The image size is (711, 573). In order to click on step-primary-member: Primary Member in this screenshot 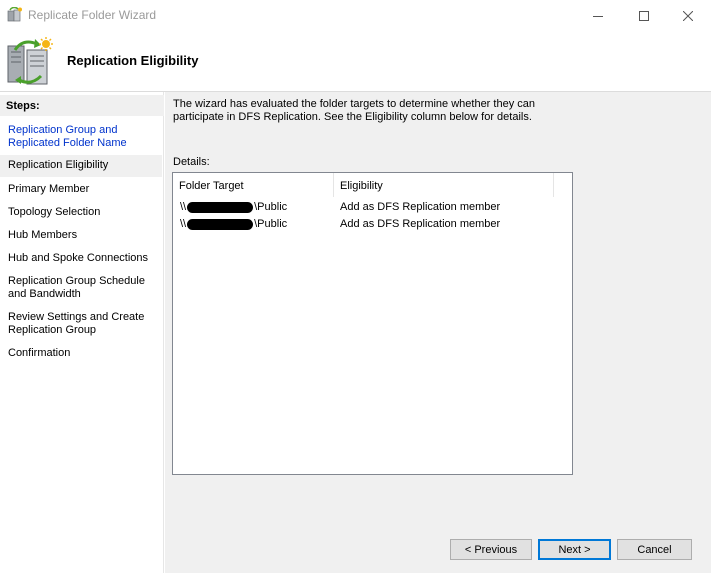, I will do `click(49, 189)`.